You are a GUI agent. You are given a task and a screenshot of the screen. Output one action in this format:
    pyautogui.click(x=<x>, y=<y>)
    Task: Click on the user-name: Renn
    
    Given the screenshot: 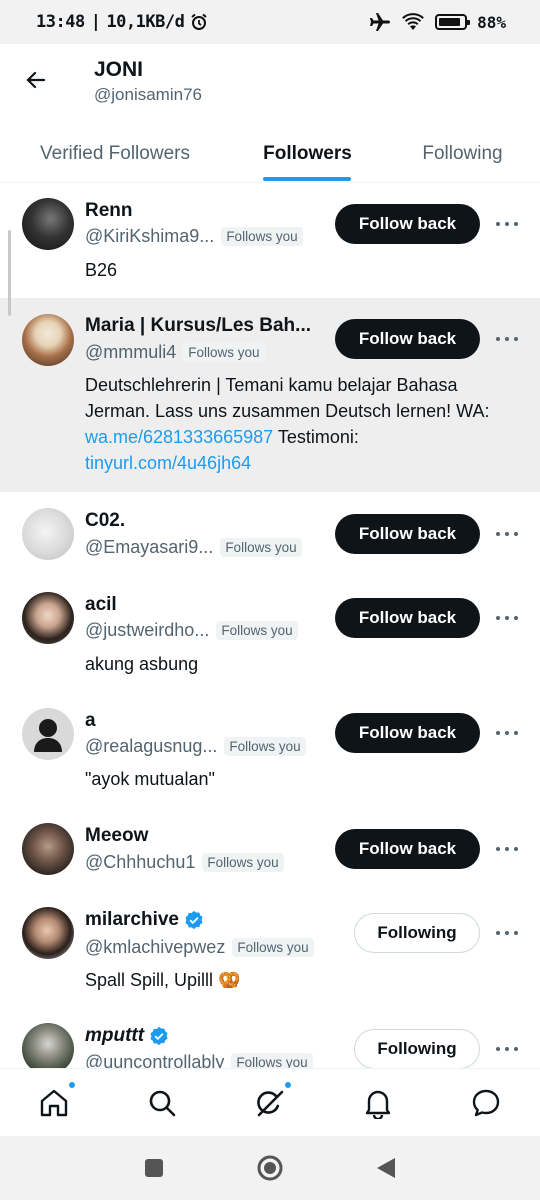 What is the action you would take?
    pyautogui.click(x=109, y=211)
    